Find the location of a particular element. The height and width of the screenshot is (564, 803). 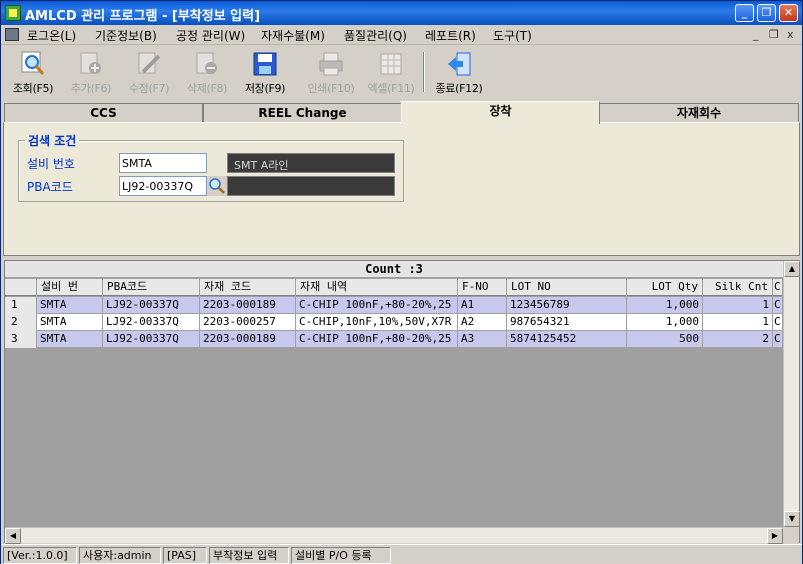

cell-lot-no: 987654321 is located at coordinates (567, 322).